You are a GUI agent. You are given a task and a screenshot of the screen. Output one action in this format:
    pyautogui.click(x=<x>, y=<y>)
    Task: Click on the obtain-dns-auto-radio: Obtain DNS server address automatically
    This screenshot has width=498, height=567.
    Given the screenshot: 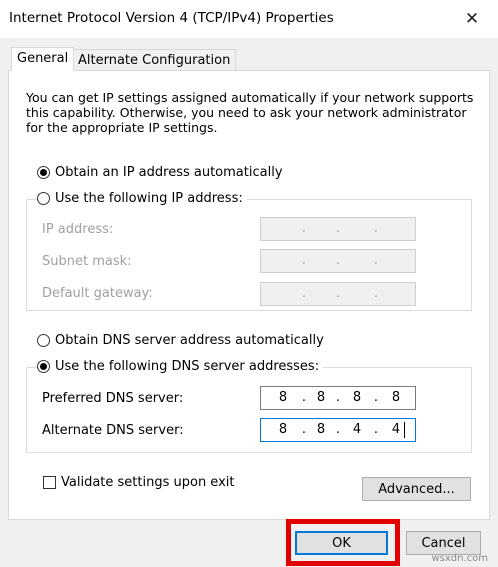 What is the action you would take?
    pyautogui.click(x=180, y=340)
    